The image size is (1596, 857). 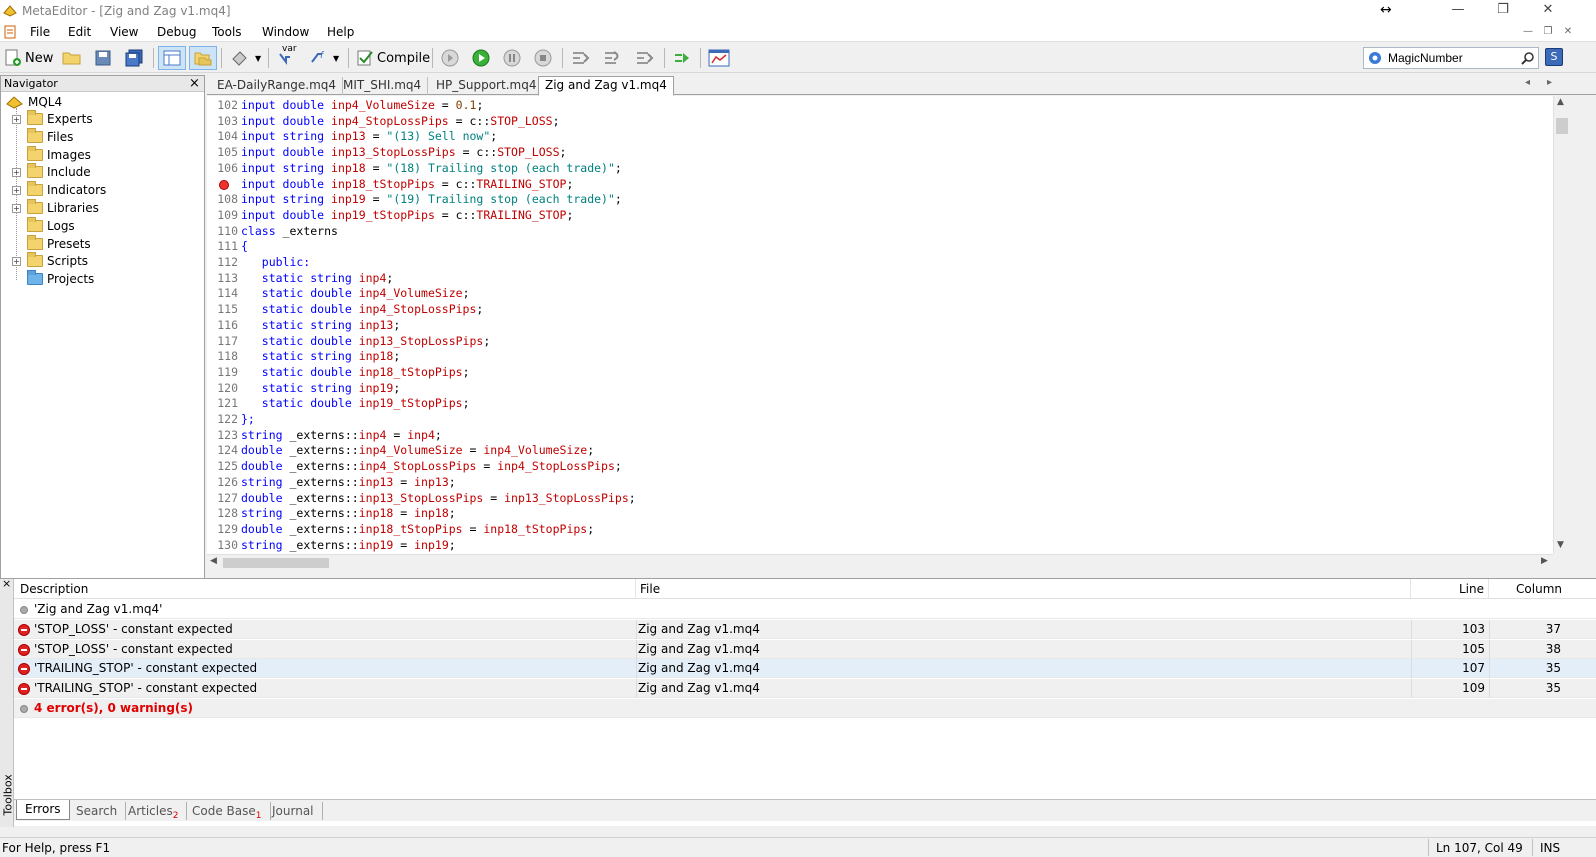 What do you see at coordinates (194, 83) in the screenshot?
I see `navigator-close-icon: ×` at bounding box center [194, 83].